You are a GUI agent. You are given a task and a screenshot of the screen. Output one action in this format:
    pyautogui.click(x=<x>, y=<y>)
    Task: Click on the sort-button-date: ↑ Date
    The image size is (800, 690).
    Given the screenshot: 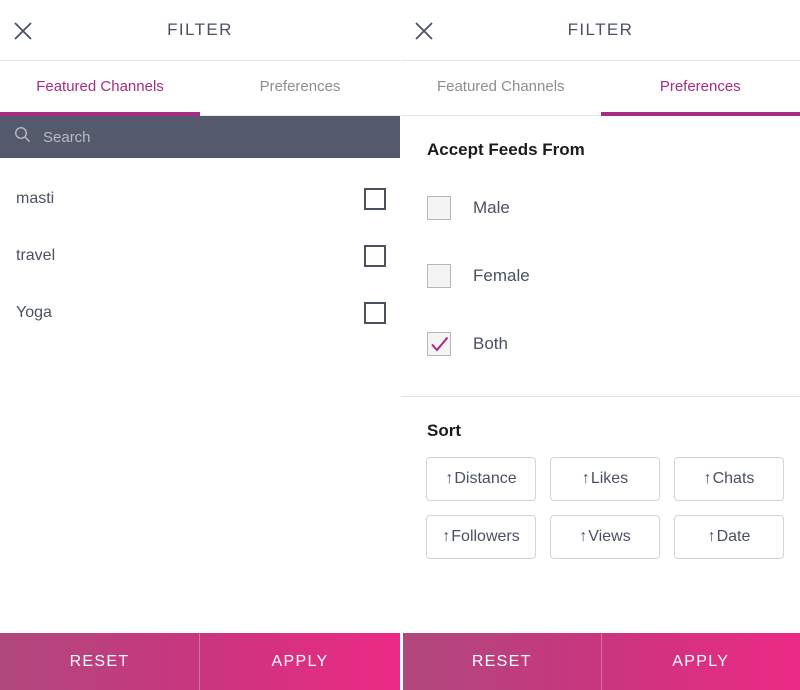 What is the action you would take?
    pyautogui.click(x=729, y=537)
    